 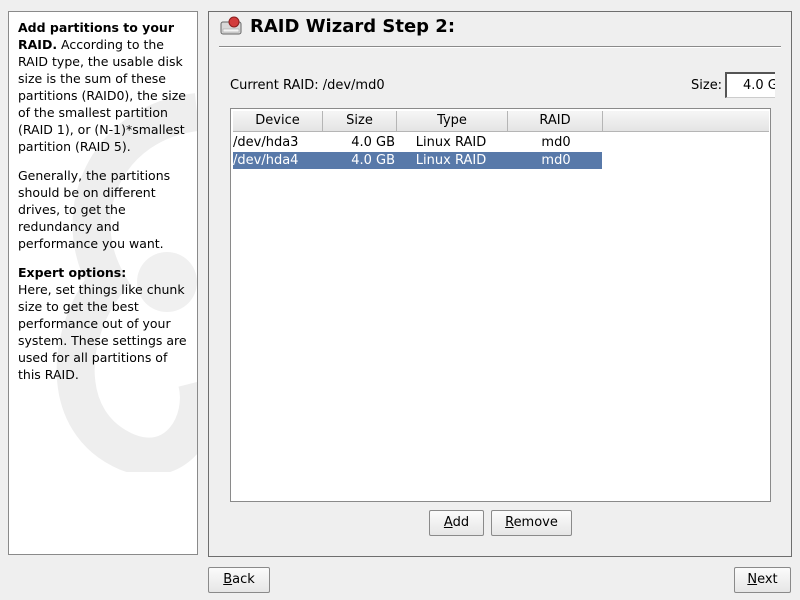 What do you see at coordinates (555, 121) in the screenshot?
I see `column-header-raid: RAID` at bounding box center [555, 121].